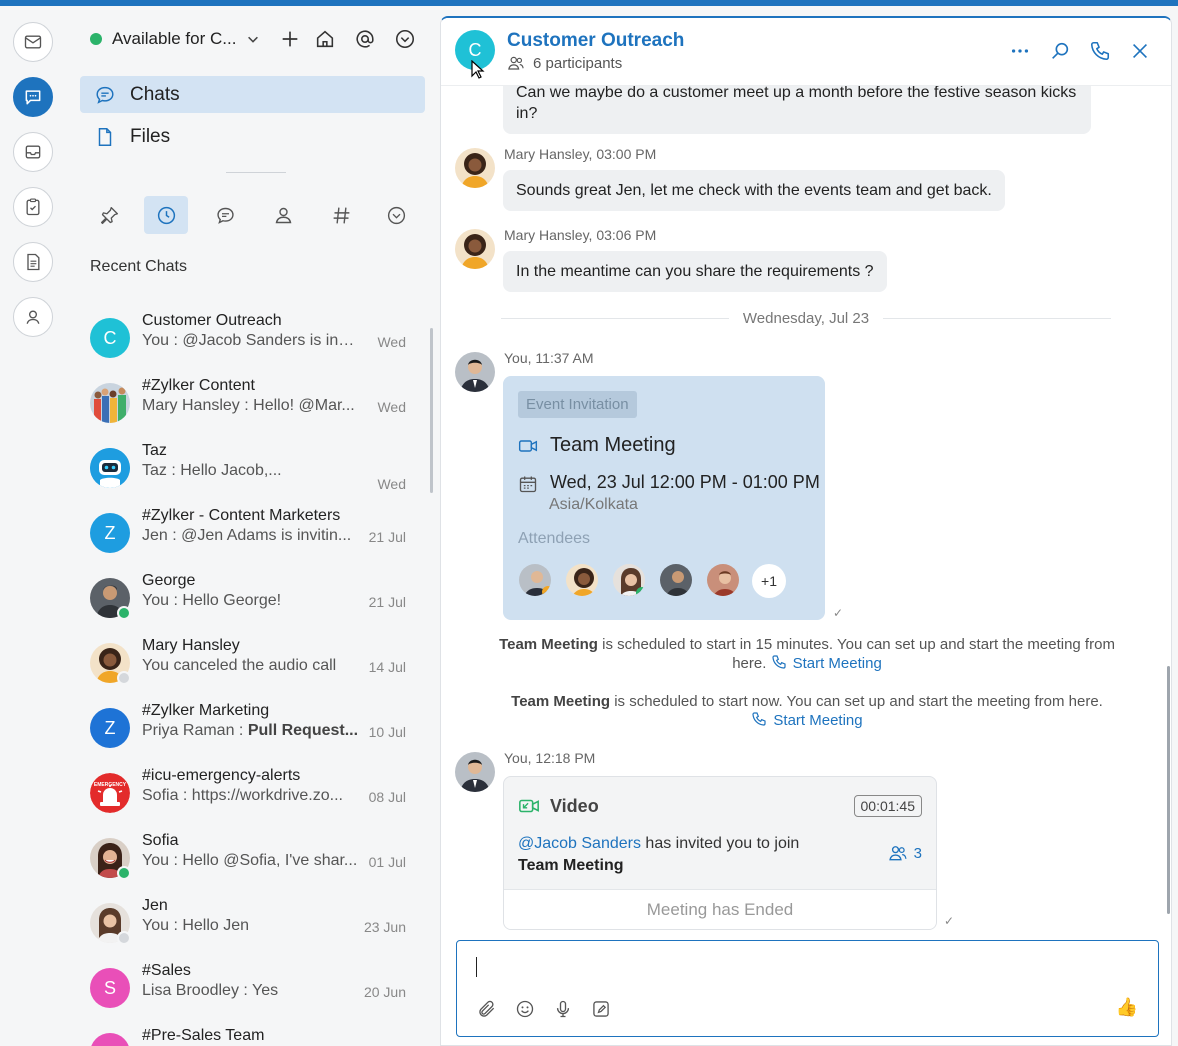 The image size is (1178, 1046). I want to click on mail-icon, so click(33, 42).